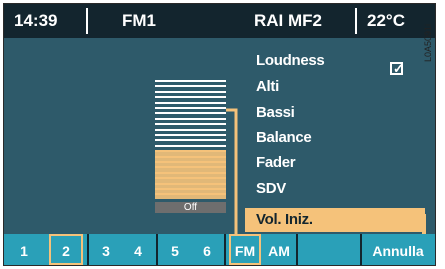 The image size is (445, 269). I want to click on temperature: 22°C, so click(386, 20).